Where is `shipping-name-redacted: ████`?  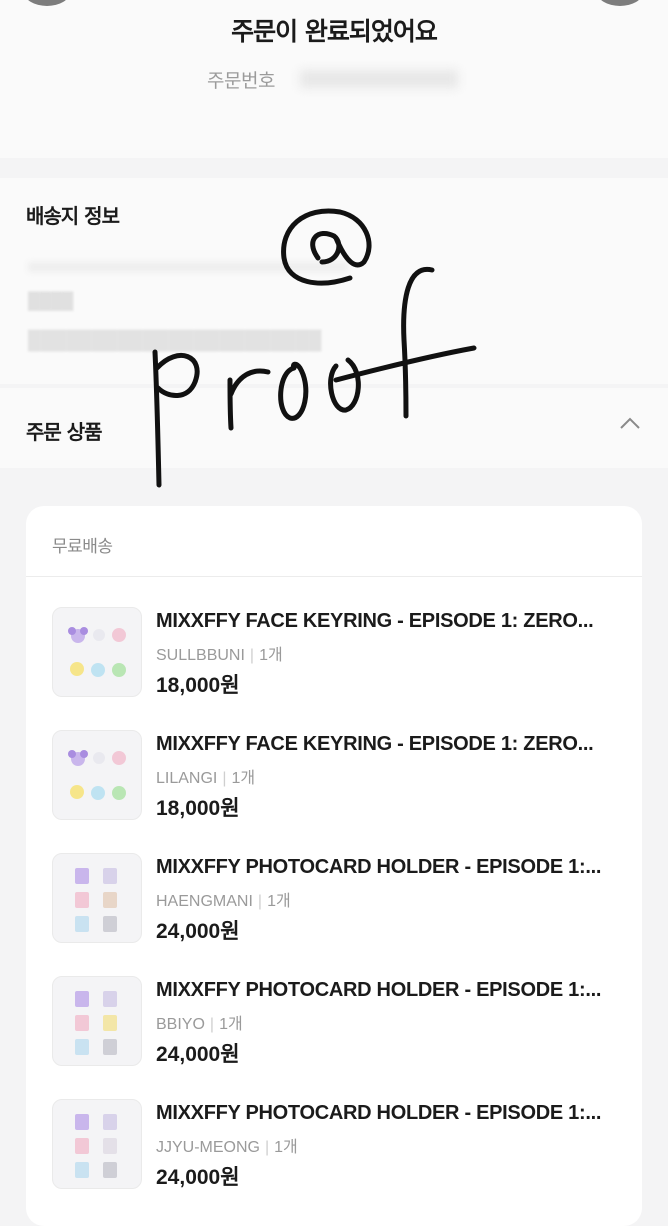 shipping-name-redacted: ████ is located at coordinates (51, 301).